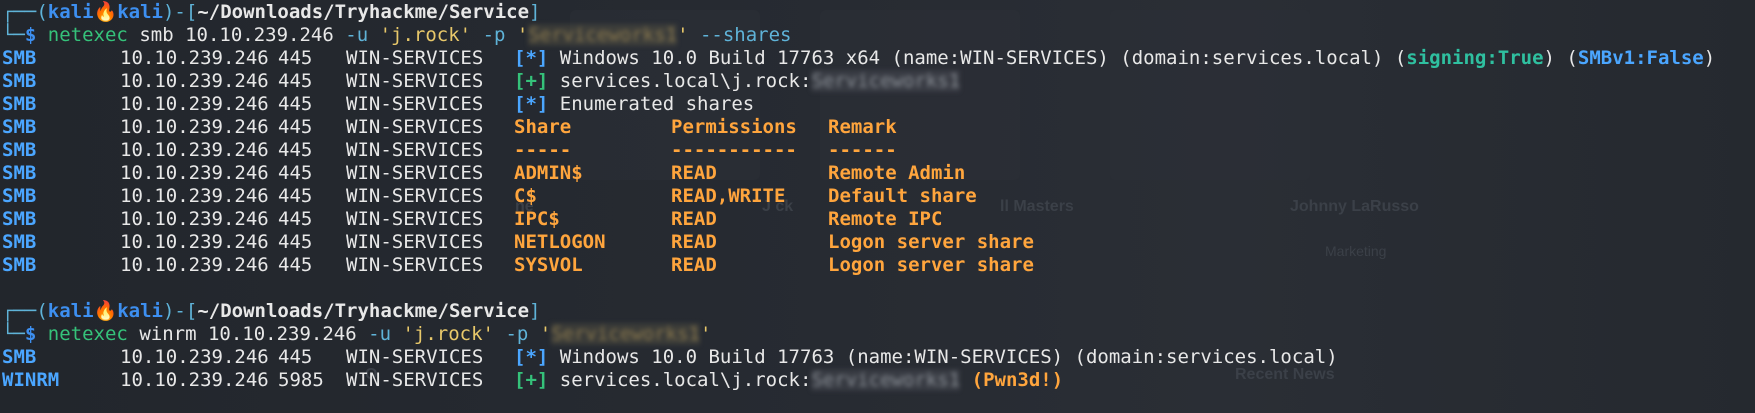 This screenshot has width=1755, height=413. I want to click on share-name: C$, so click(525, 196).